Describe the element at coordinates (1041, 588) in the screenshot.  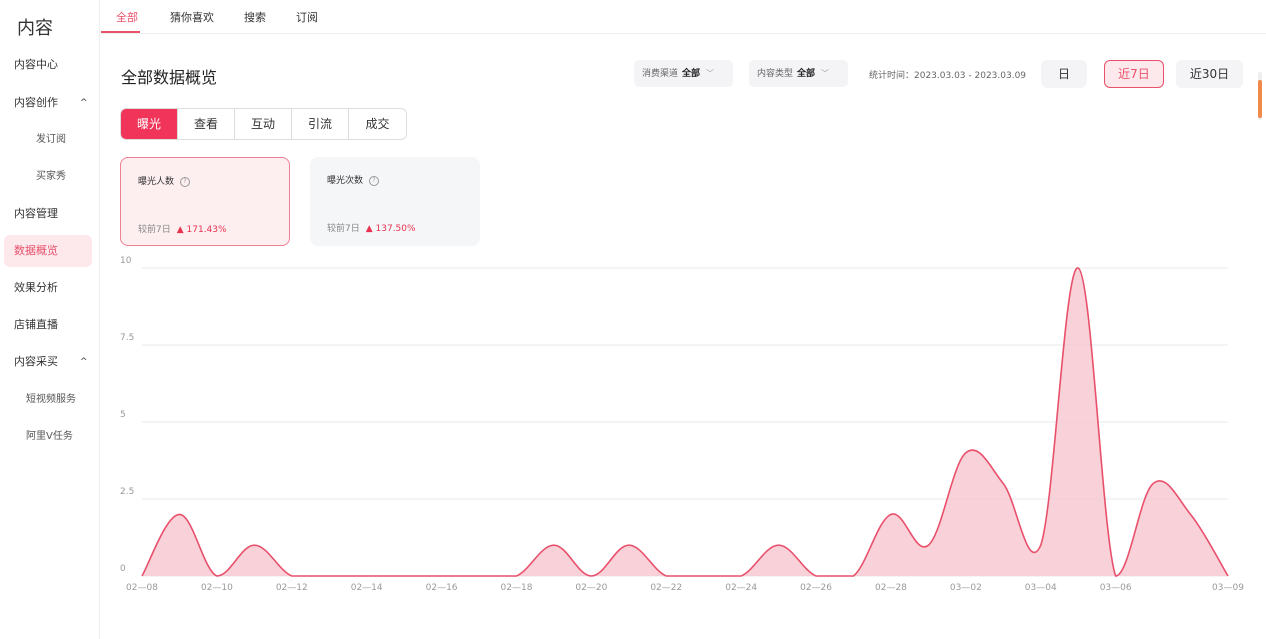
I see `x-tick-label: 03—04` at that location.